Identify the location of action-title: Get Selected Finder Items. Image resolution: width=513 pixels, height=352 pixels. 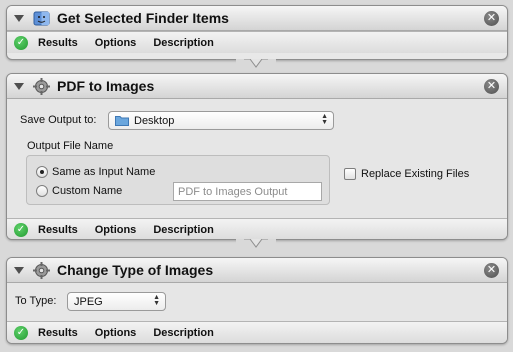
(143, 18).